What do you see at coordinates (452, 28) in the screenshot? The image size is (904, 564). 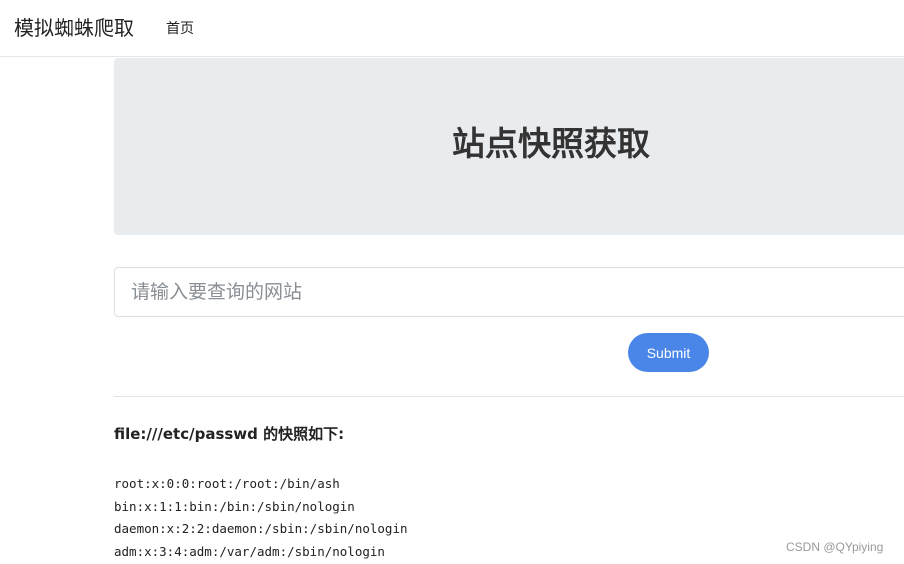 I see `top-navbar: 模拟蜘蛛爬取 首页` at bounding box center [452, 28].